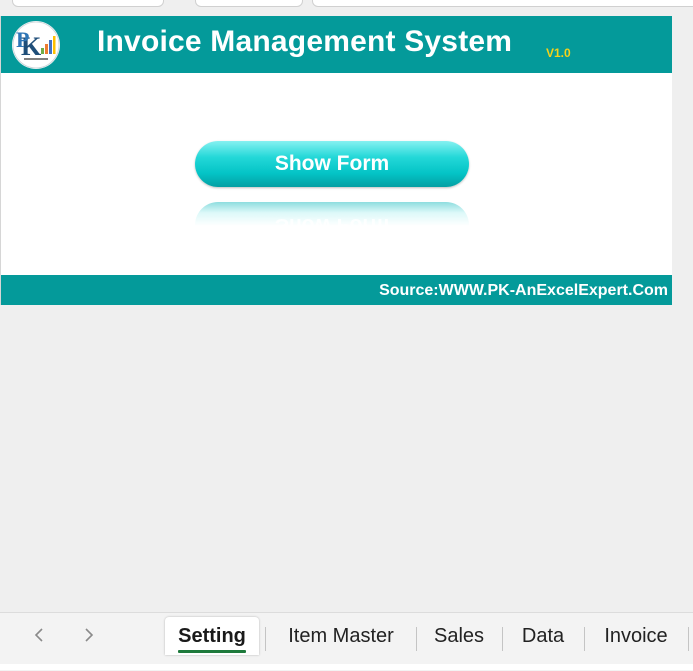 The width and height of the screenshot is (693, 671). I want to click on tab-sales: Sales, so click(459, 636).